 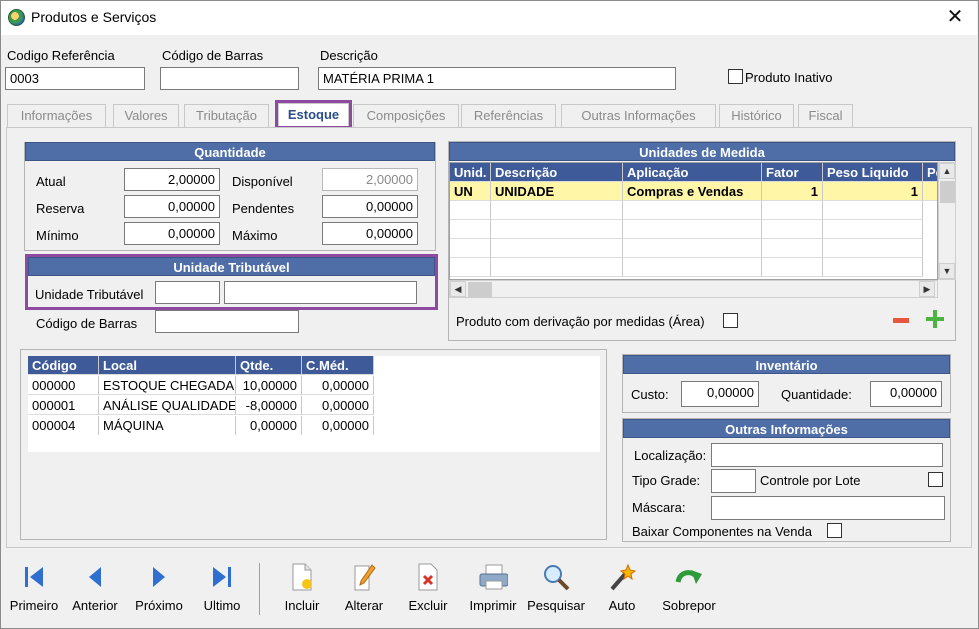 What do you see at coordinates (320, 292) in the screenshot?
I see `unidade-tributavel-desc-input` at bounding box center [320, 292].